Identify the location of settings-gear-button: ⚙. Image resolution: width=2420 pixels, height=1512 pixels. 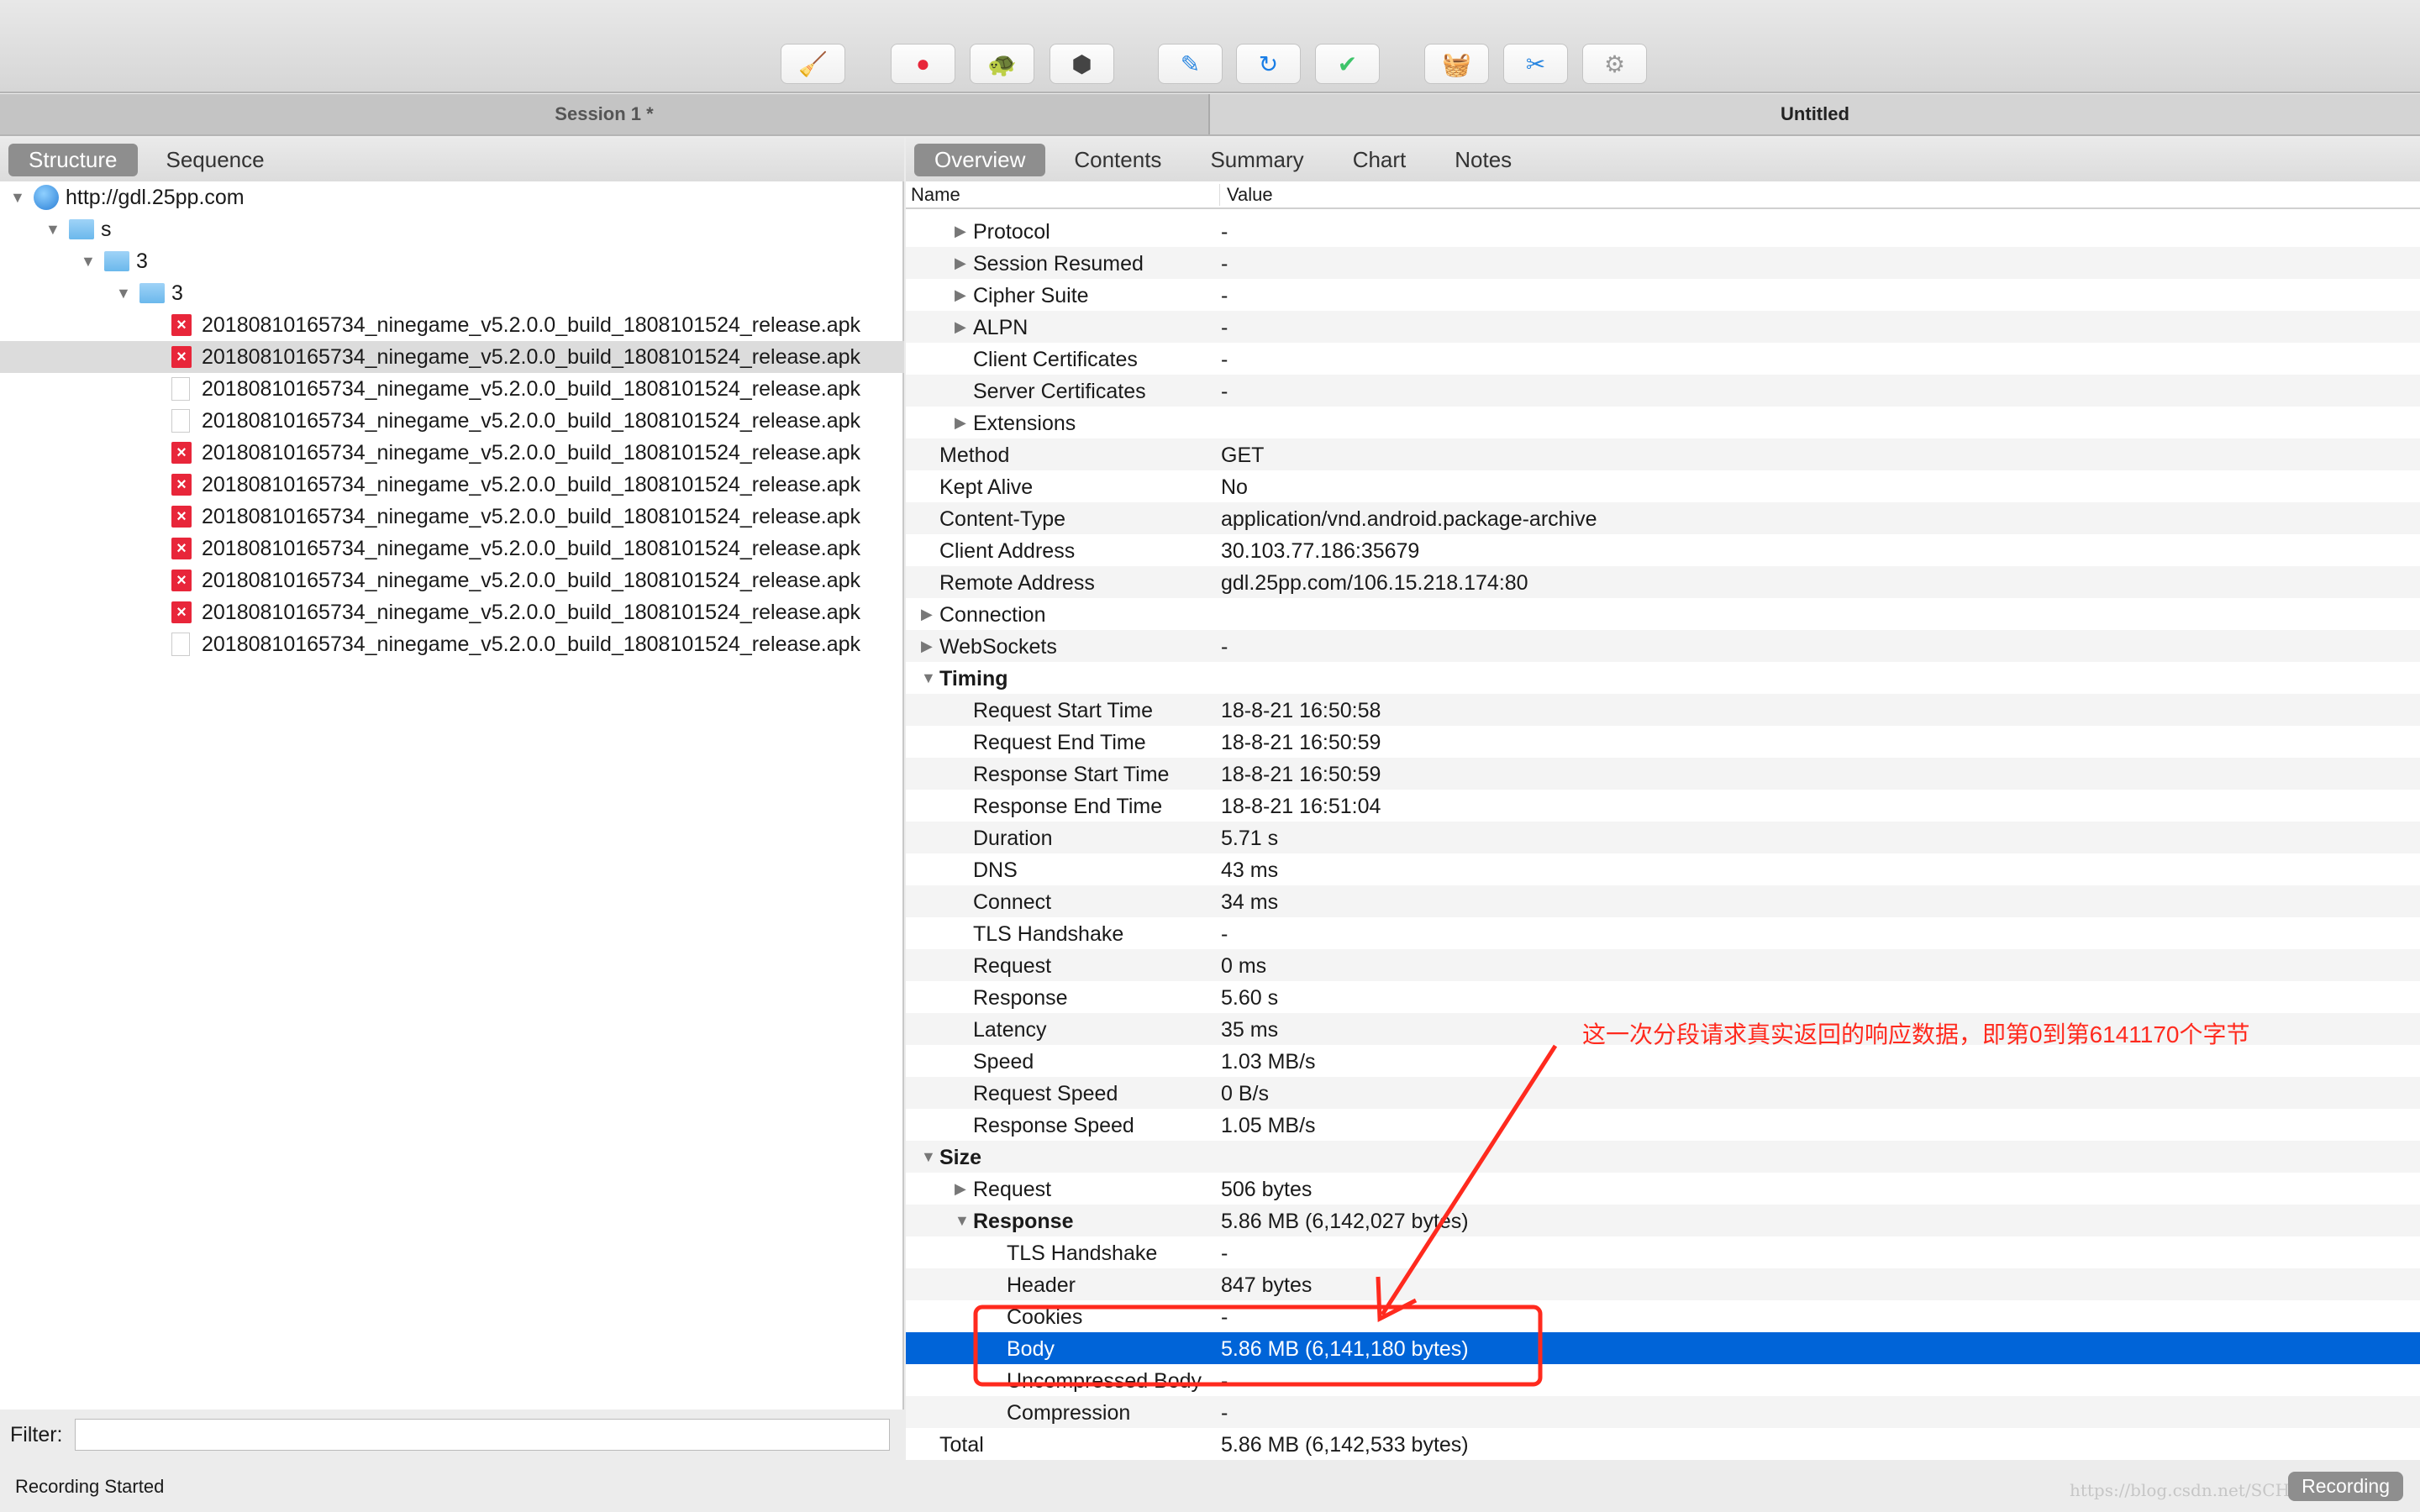
(1615, 64).